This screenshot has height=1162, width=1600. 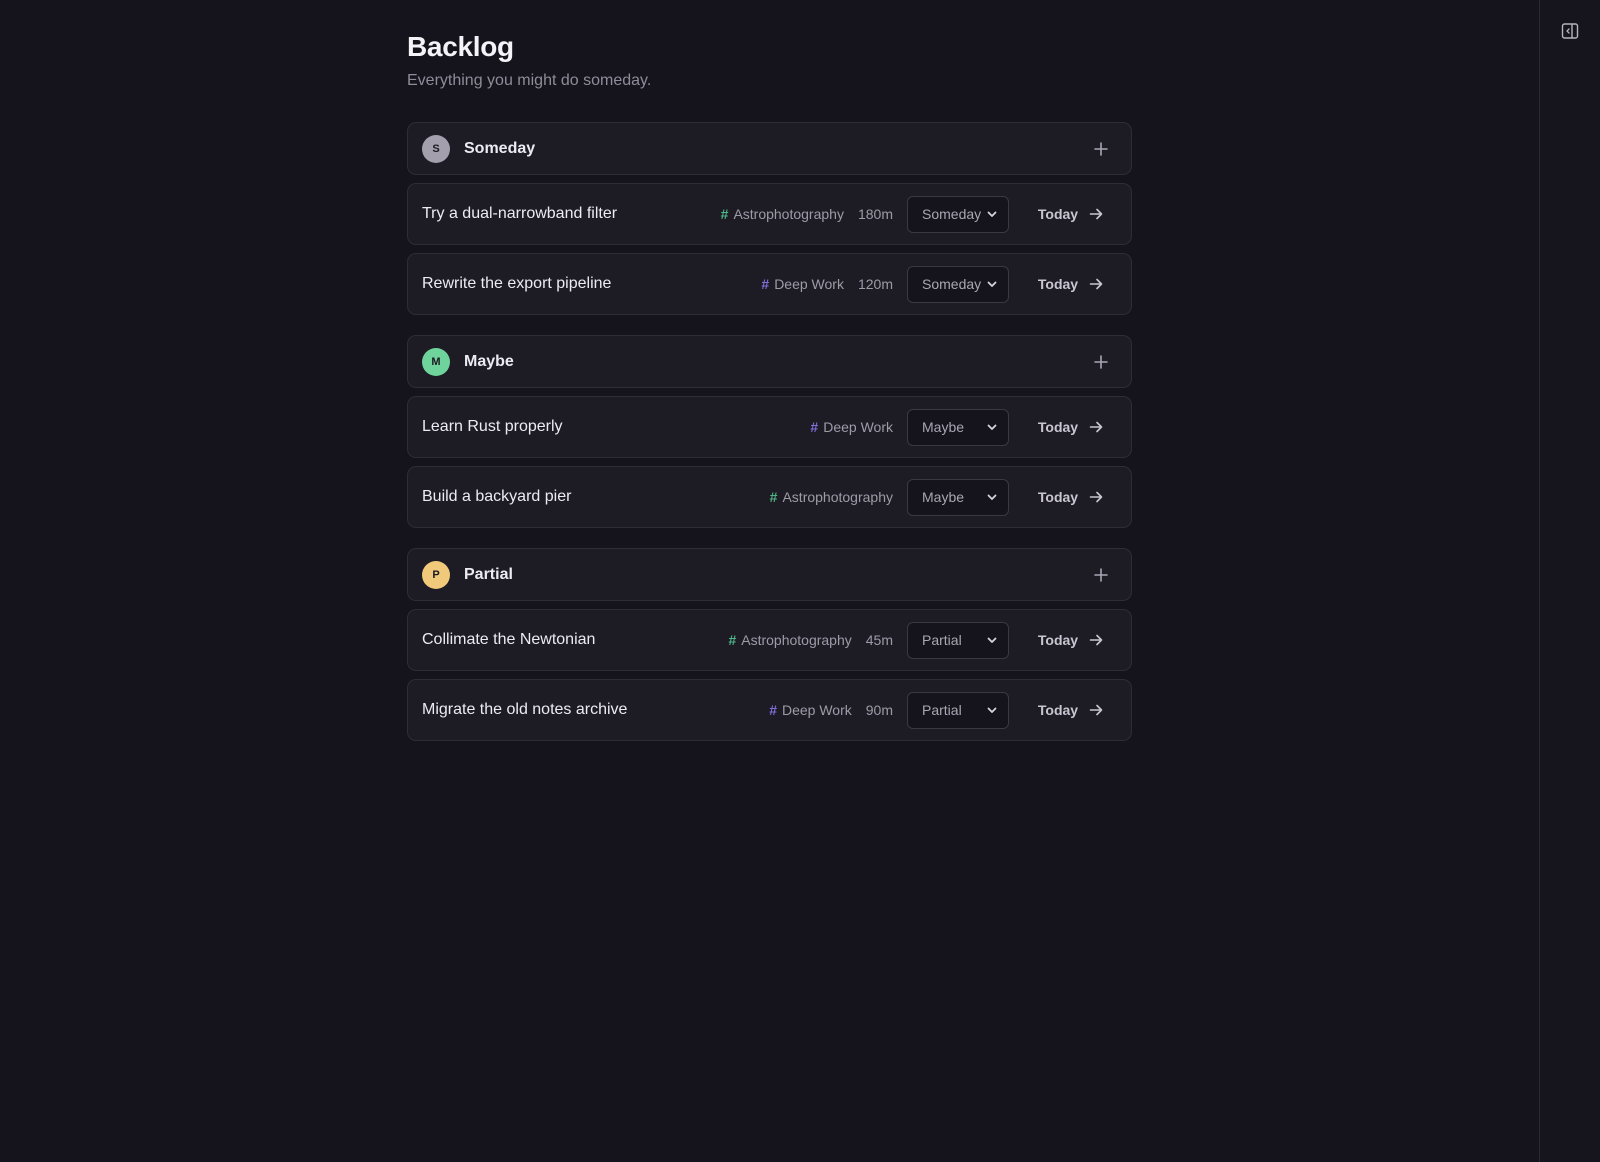 I want to click on sidebar-toggle-button, so click(x=1570, y=31).